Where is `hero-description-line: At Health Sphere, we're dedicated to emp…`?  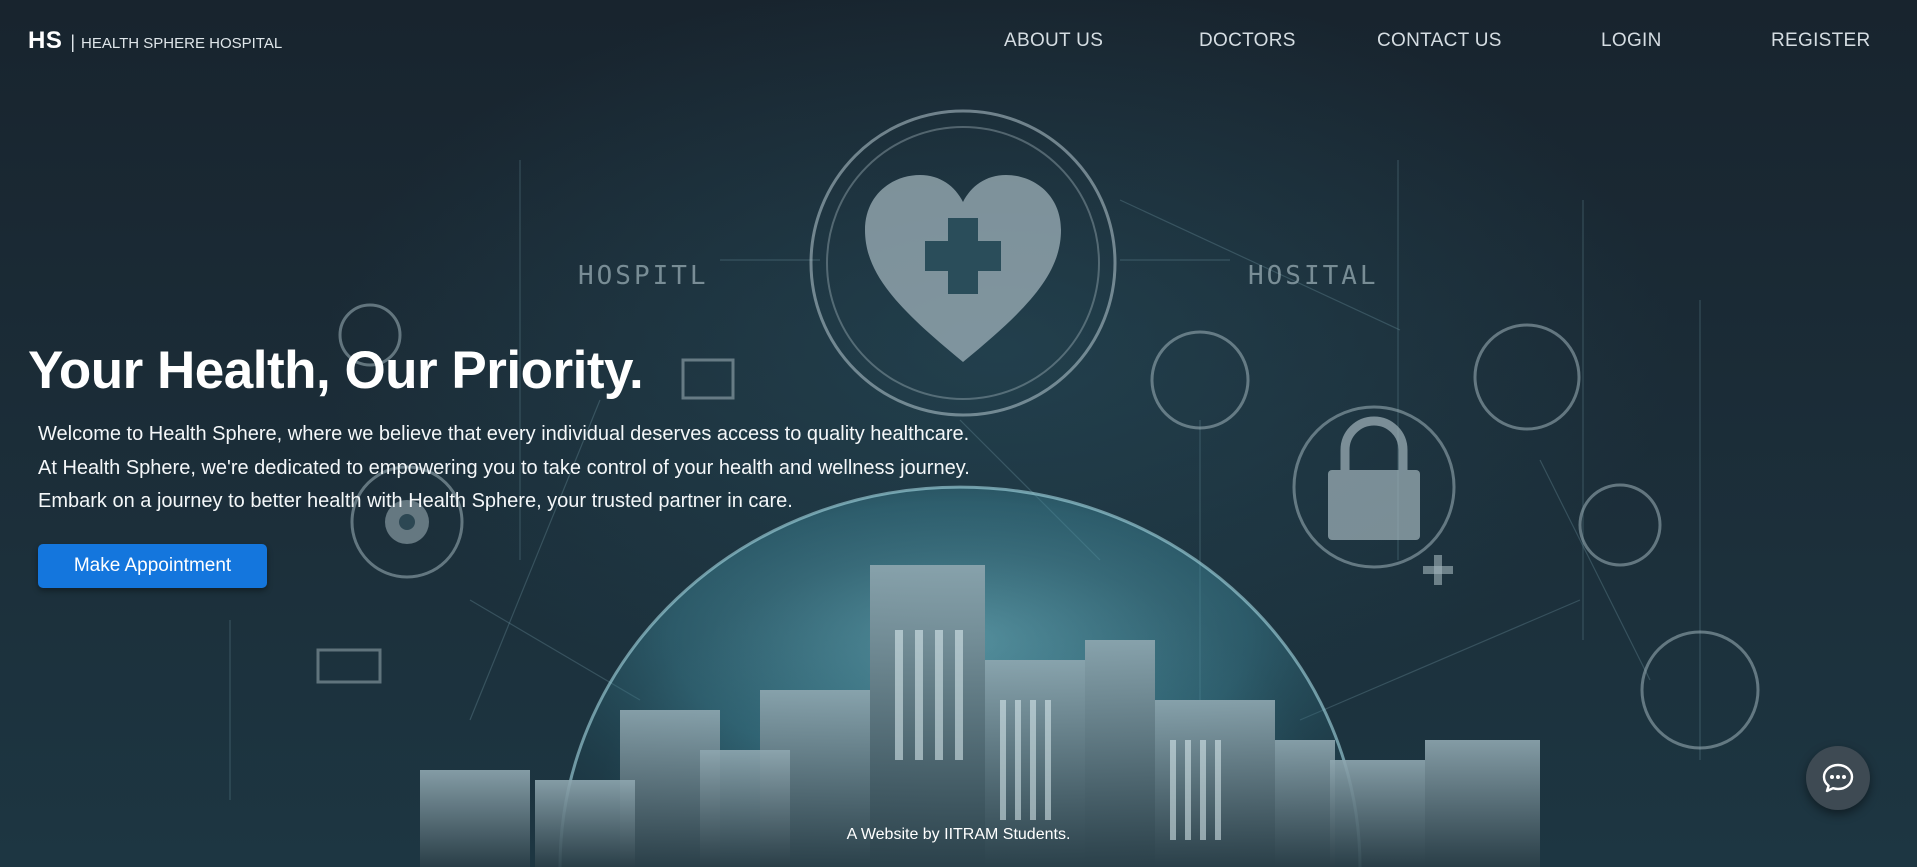 hero-description-line: At Health Sphere, we're dedicated to emp… is located at coordinates (504, 467).